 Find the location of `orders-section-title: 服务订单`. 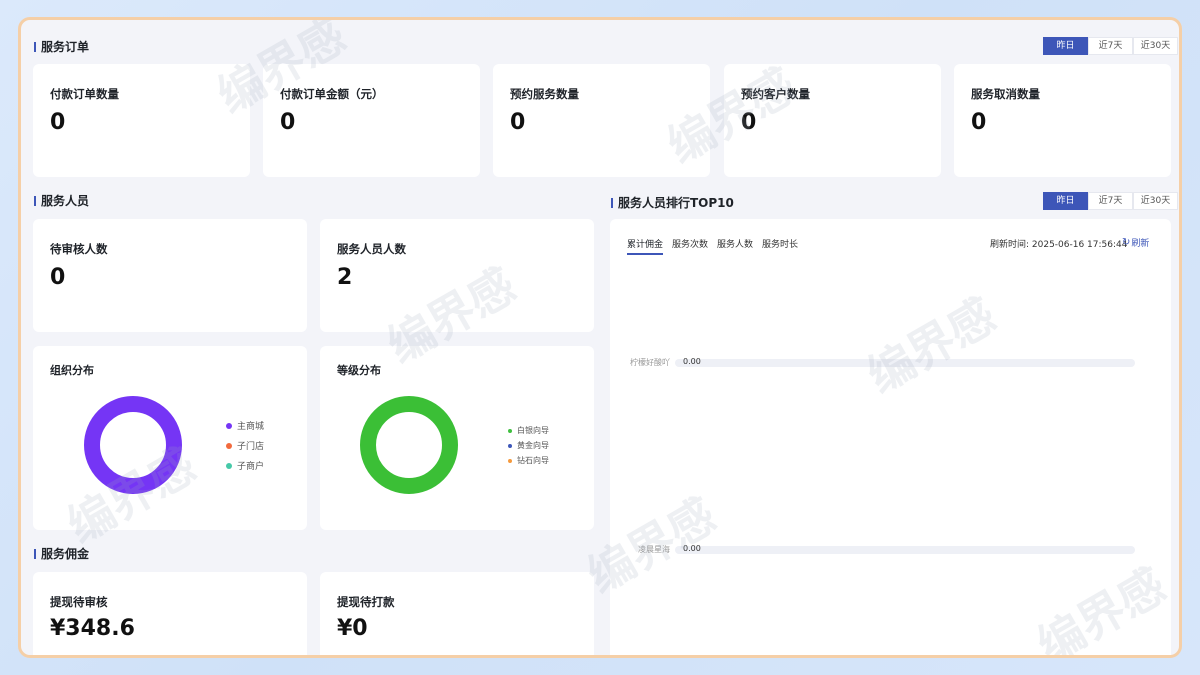

orders-section-title: 服务订单 is located at coordinates (61, 47).